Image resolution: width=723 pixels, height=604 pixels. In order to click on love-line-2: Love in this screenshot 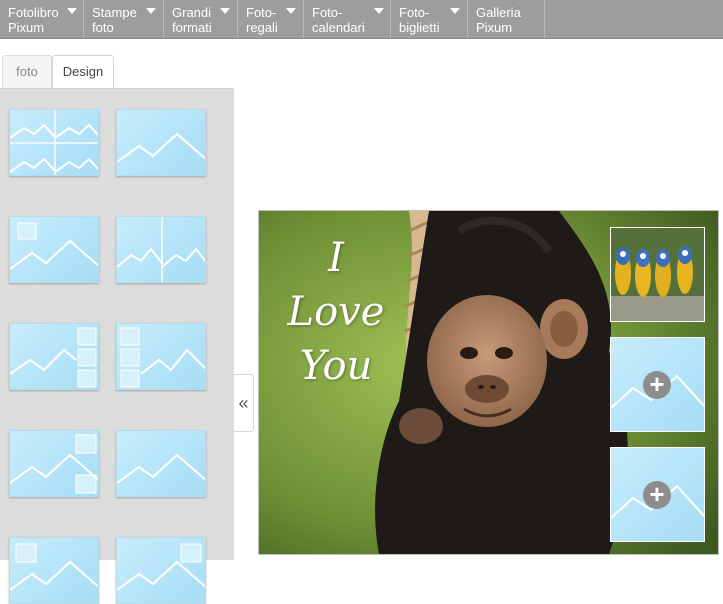, I will do `click(336, 312)`.